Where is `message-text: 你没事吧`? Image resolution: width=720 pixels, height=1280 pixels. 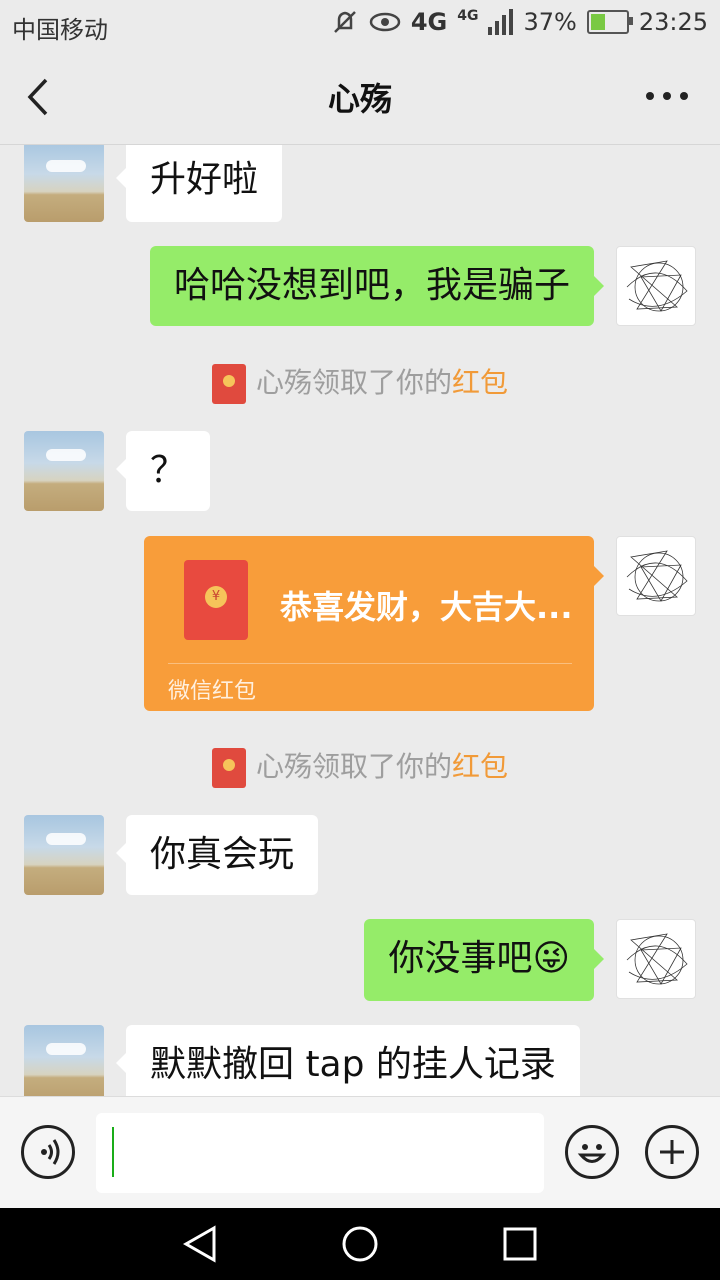
message-text: 你没事吧 is located at coordinates (460, 958).